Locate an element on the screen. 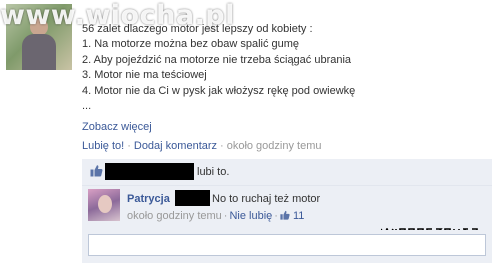  redacted-surname is located at coordinates (192, 198).